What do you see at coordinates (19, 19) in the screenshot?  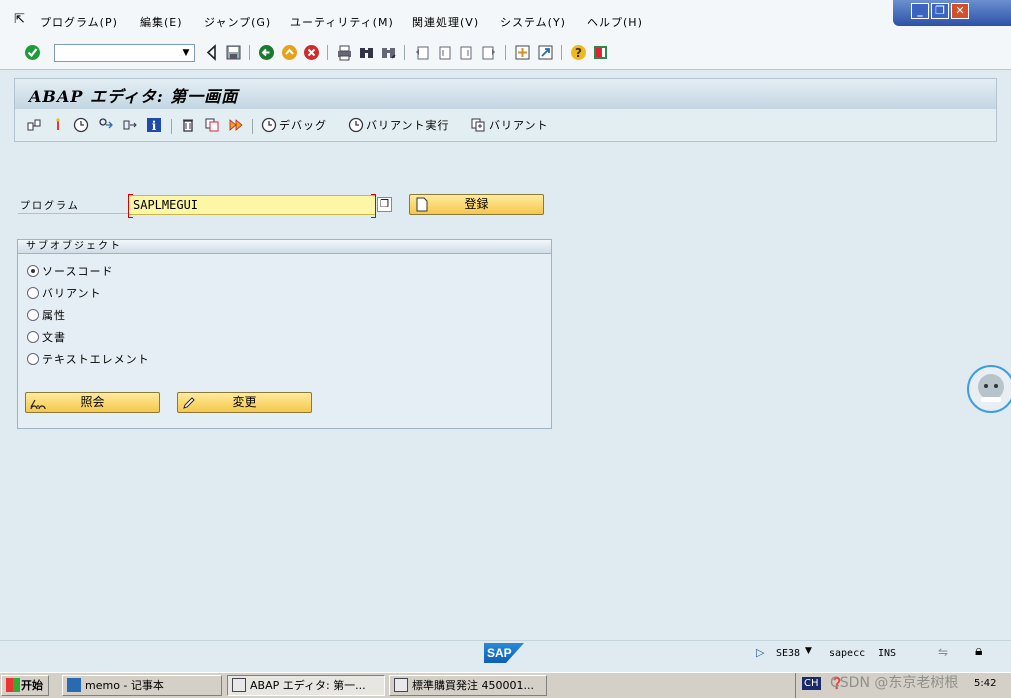 I see `system-menu-icon: ⇱` at bounding box center [19, 19].